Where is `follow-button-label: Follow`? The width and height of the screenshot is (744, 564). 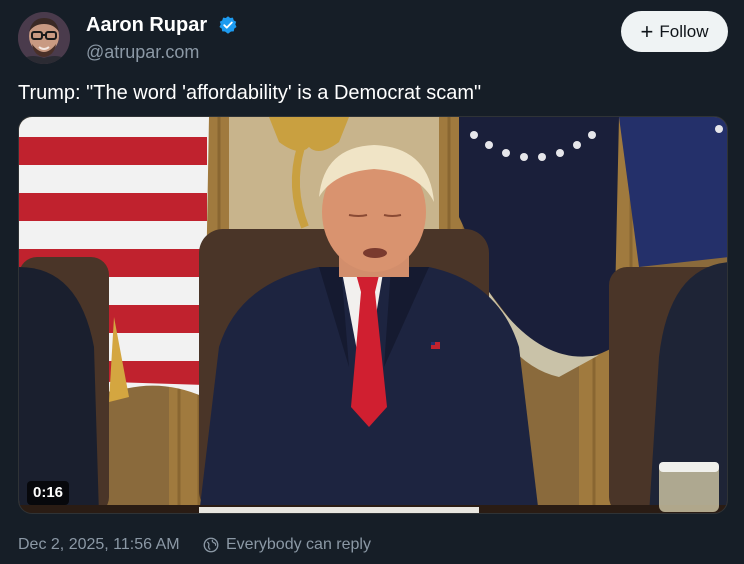 follow-button-label: Follow is located at coordinates (684, 31).